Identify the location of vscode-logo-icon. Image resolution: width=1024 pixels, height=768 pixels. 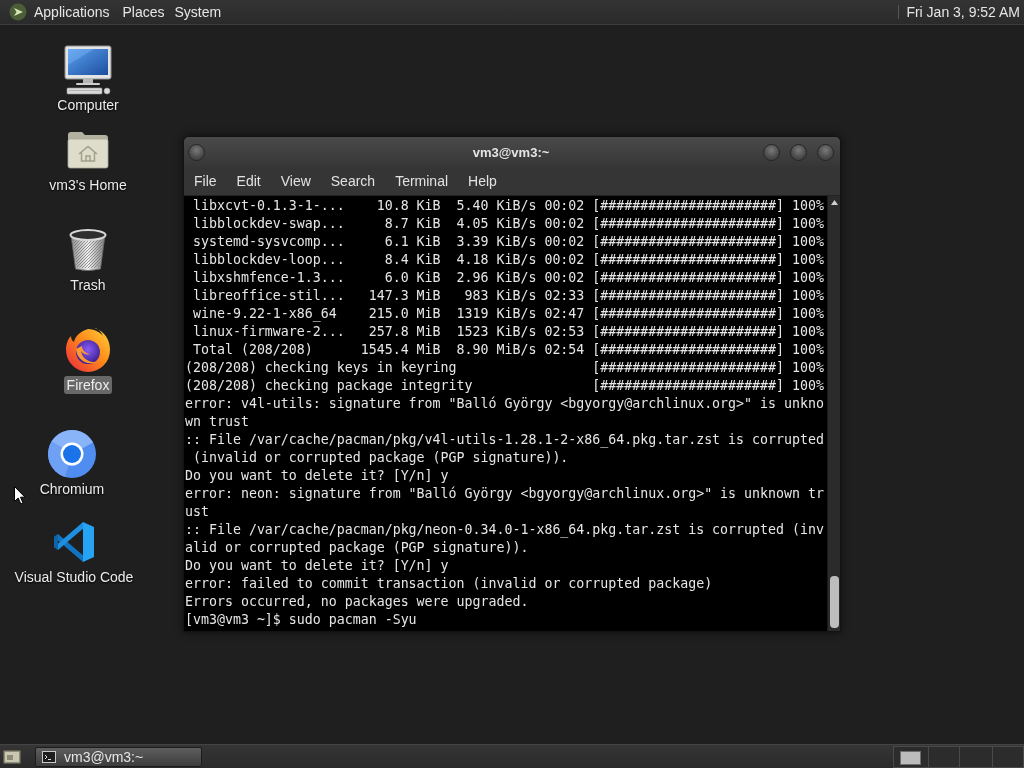
(74, 542).